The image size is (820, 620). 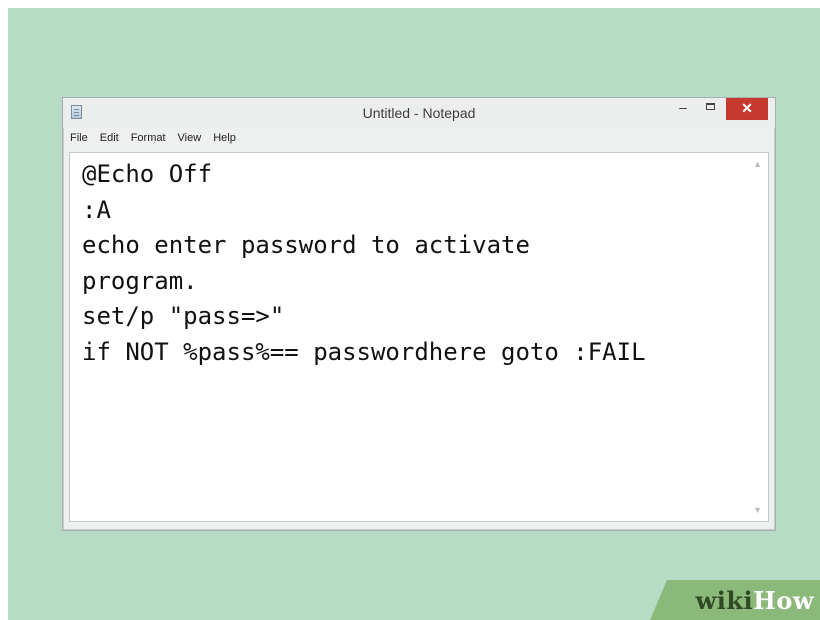 I want to click on close-icon: ✕, so click(x=747, y=108).